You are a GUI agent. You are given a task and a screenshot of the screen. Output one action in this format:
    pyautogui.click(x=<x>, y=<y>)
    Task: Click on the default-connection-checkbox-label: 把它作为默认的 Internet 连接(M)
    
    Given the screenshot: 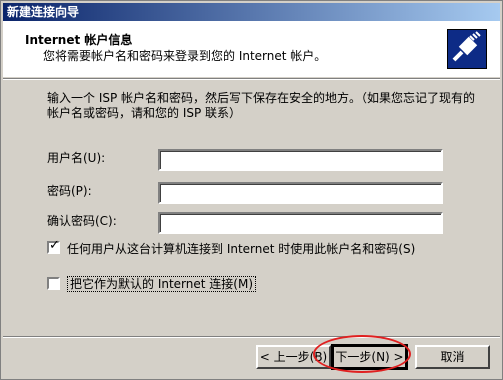 What is the action you would take?
    pyautogui.click(x=161, y=283)
    